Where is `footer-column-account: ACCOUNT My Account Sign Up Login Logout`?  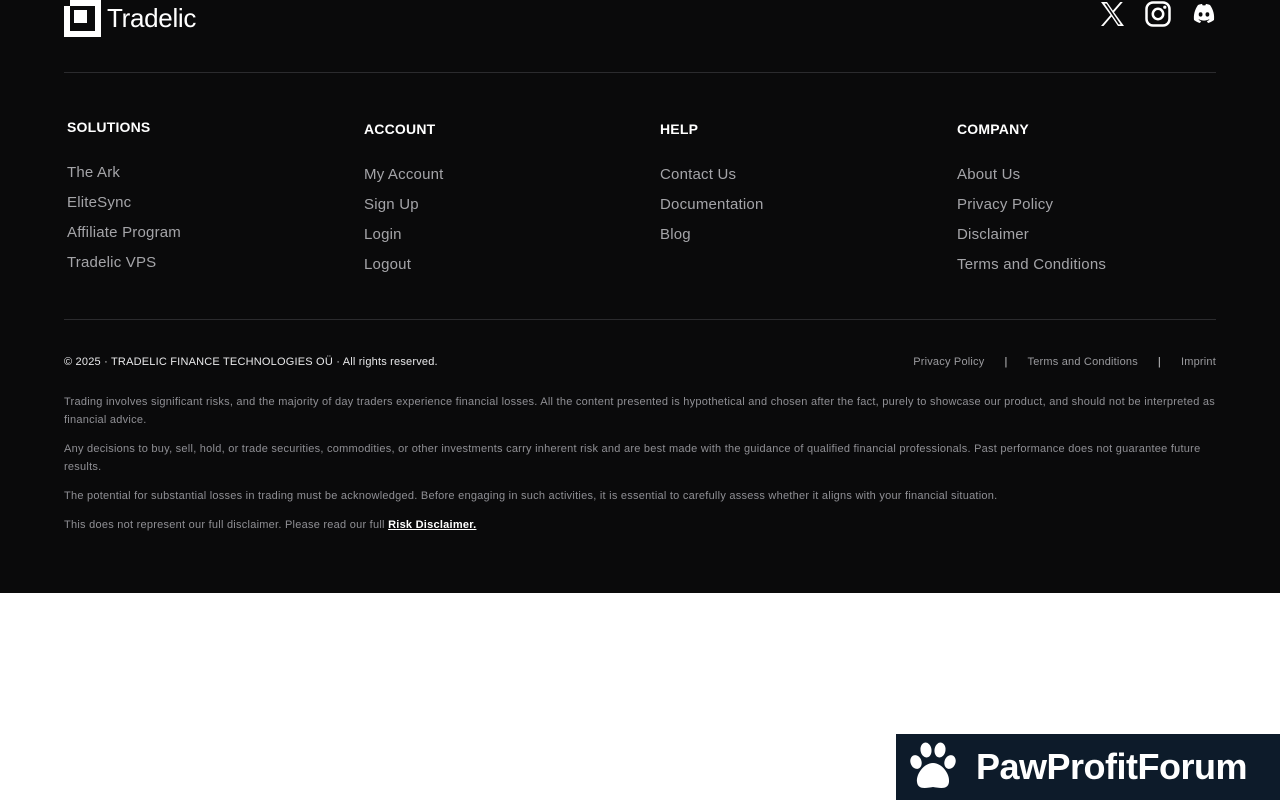
footer-column-account: ACCOUNT My Account Sign Up Login Logout is located at coordinates (404, 200).